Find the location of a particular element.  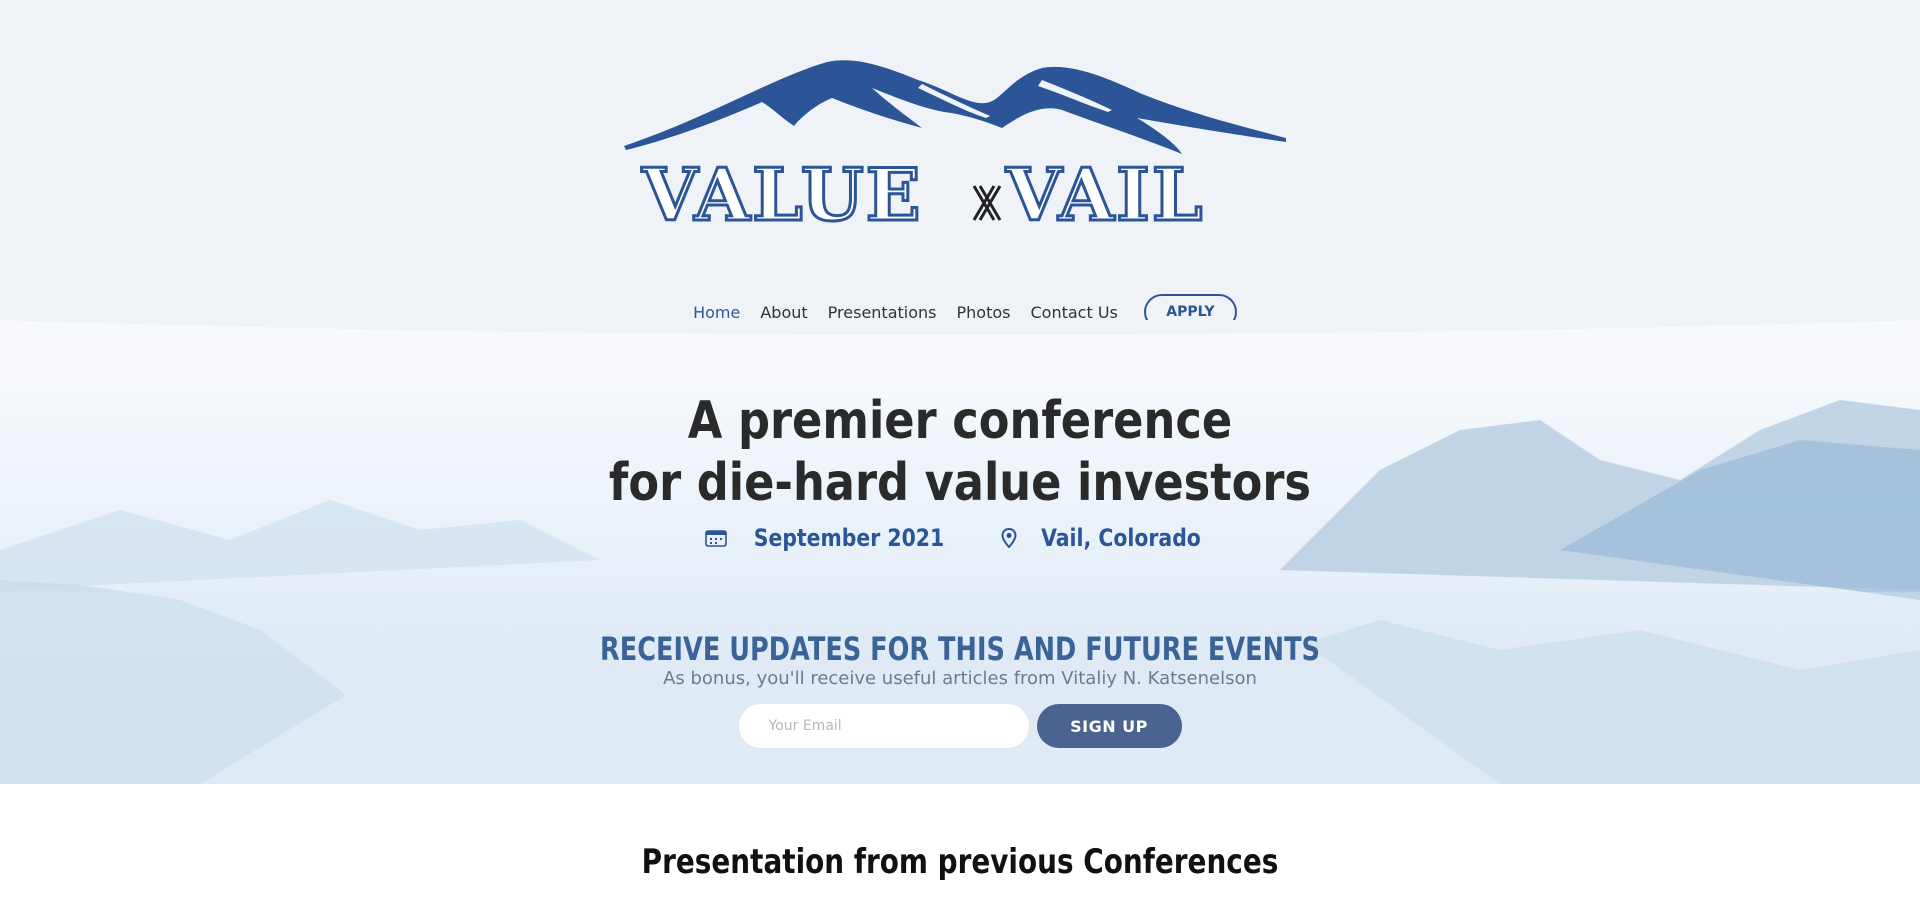

value-x-vail-logo: VALUE VAIL is located at coordinates (955, 143).